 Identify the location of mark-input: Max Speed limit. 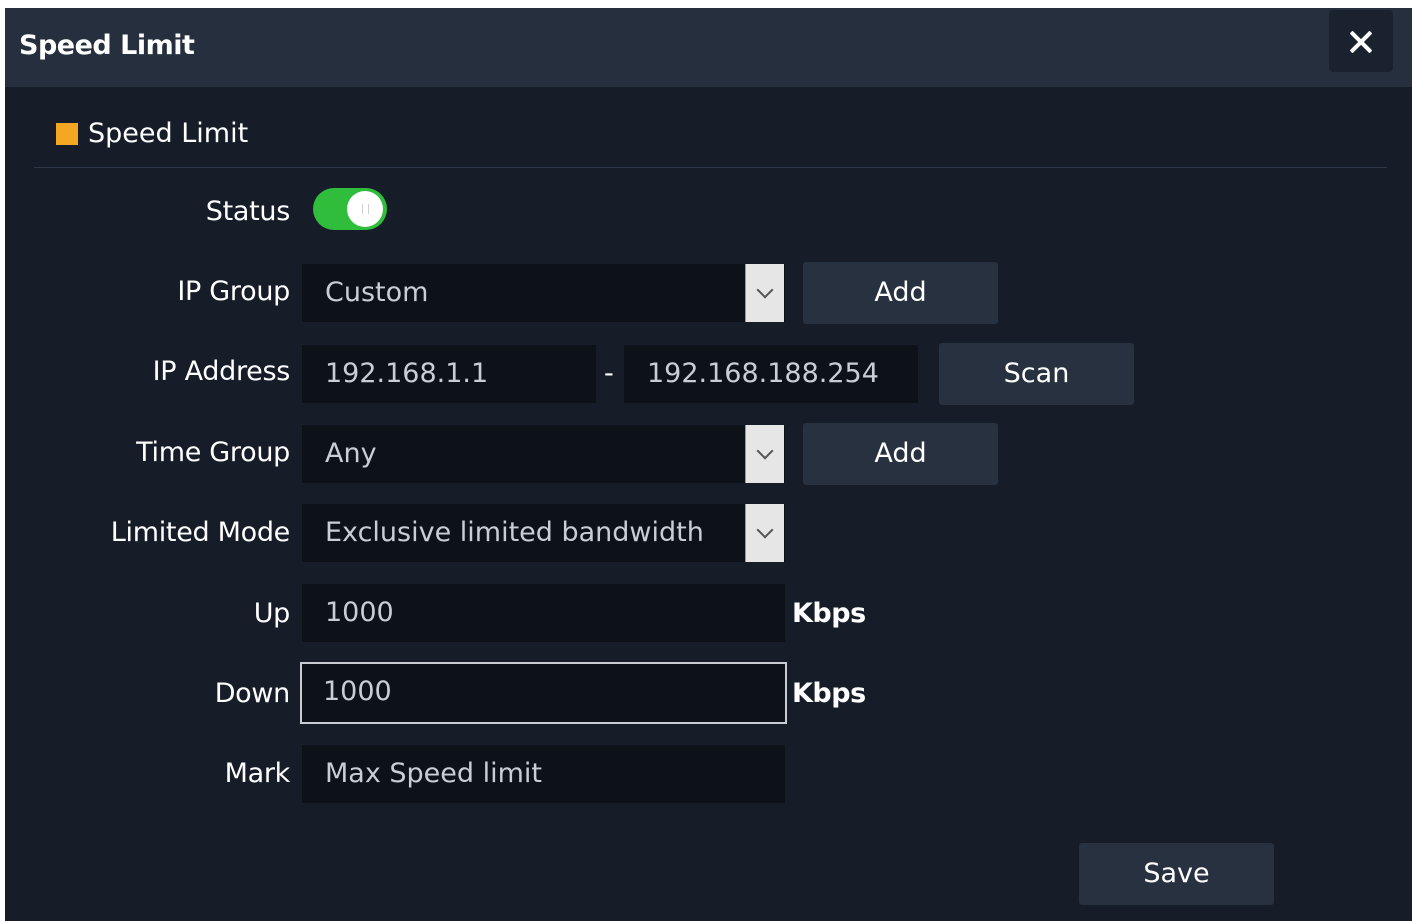
(543, 774).